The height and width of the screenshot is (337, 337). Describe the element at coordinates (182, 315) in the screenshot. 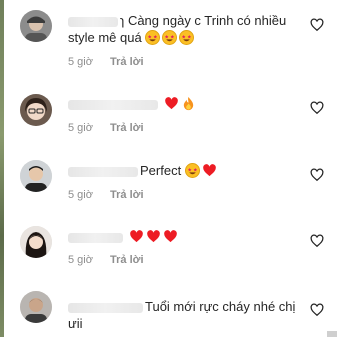

I see `comment-text: Tuổi mới rực cháy nhé chị ưii` at that location.